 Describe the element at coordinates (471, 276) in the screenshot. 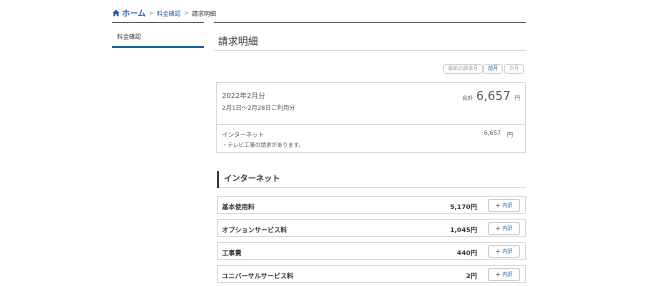

I see `charge-price: 2円` at that location.